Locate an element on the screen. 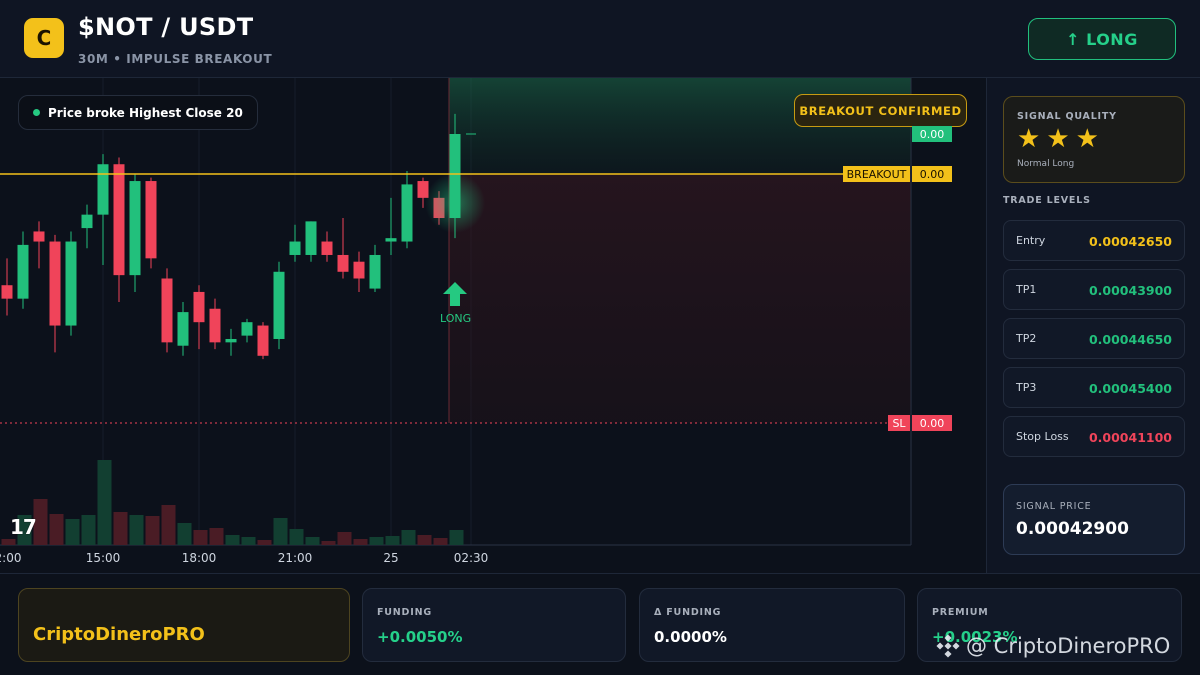  tooltip-dot-icon is located at coordinates (36, 112).